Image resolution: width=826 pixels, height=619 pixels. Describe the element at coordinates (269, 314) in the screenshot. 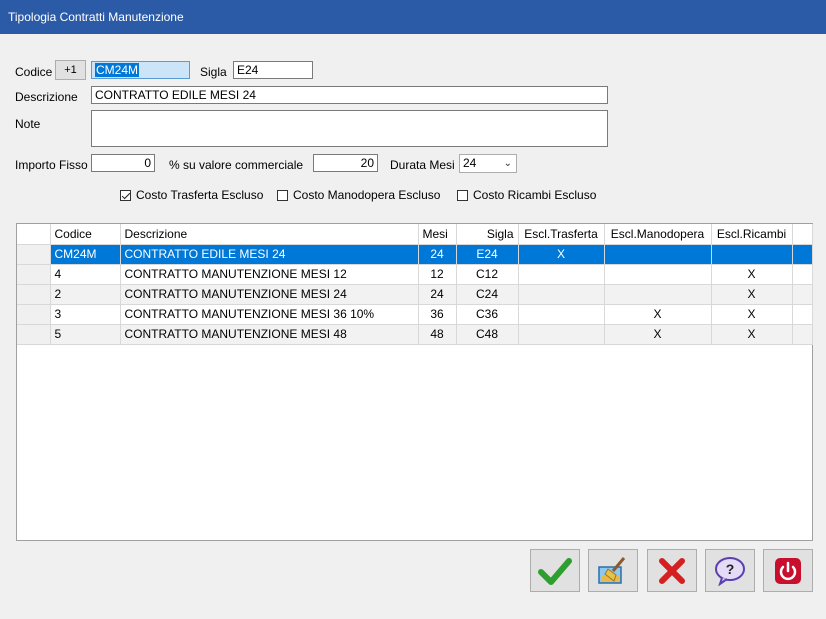

I see `table-cell: CONTRATTO MANUTENZIONE MESI 36 10%` at that location.